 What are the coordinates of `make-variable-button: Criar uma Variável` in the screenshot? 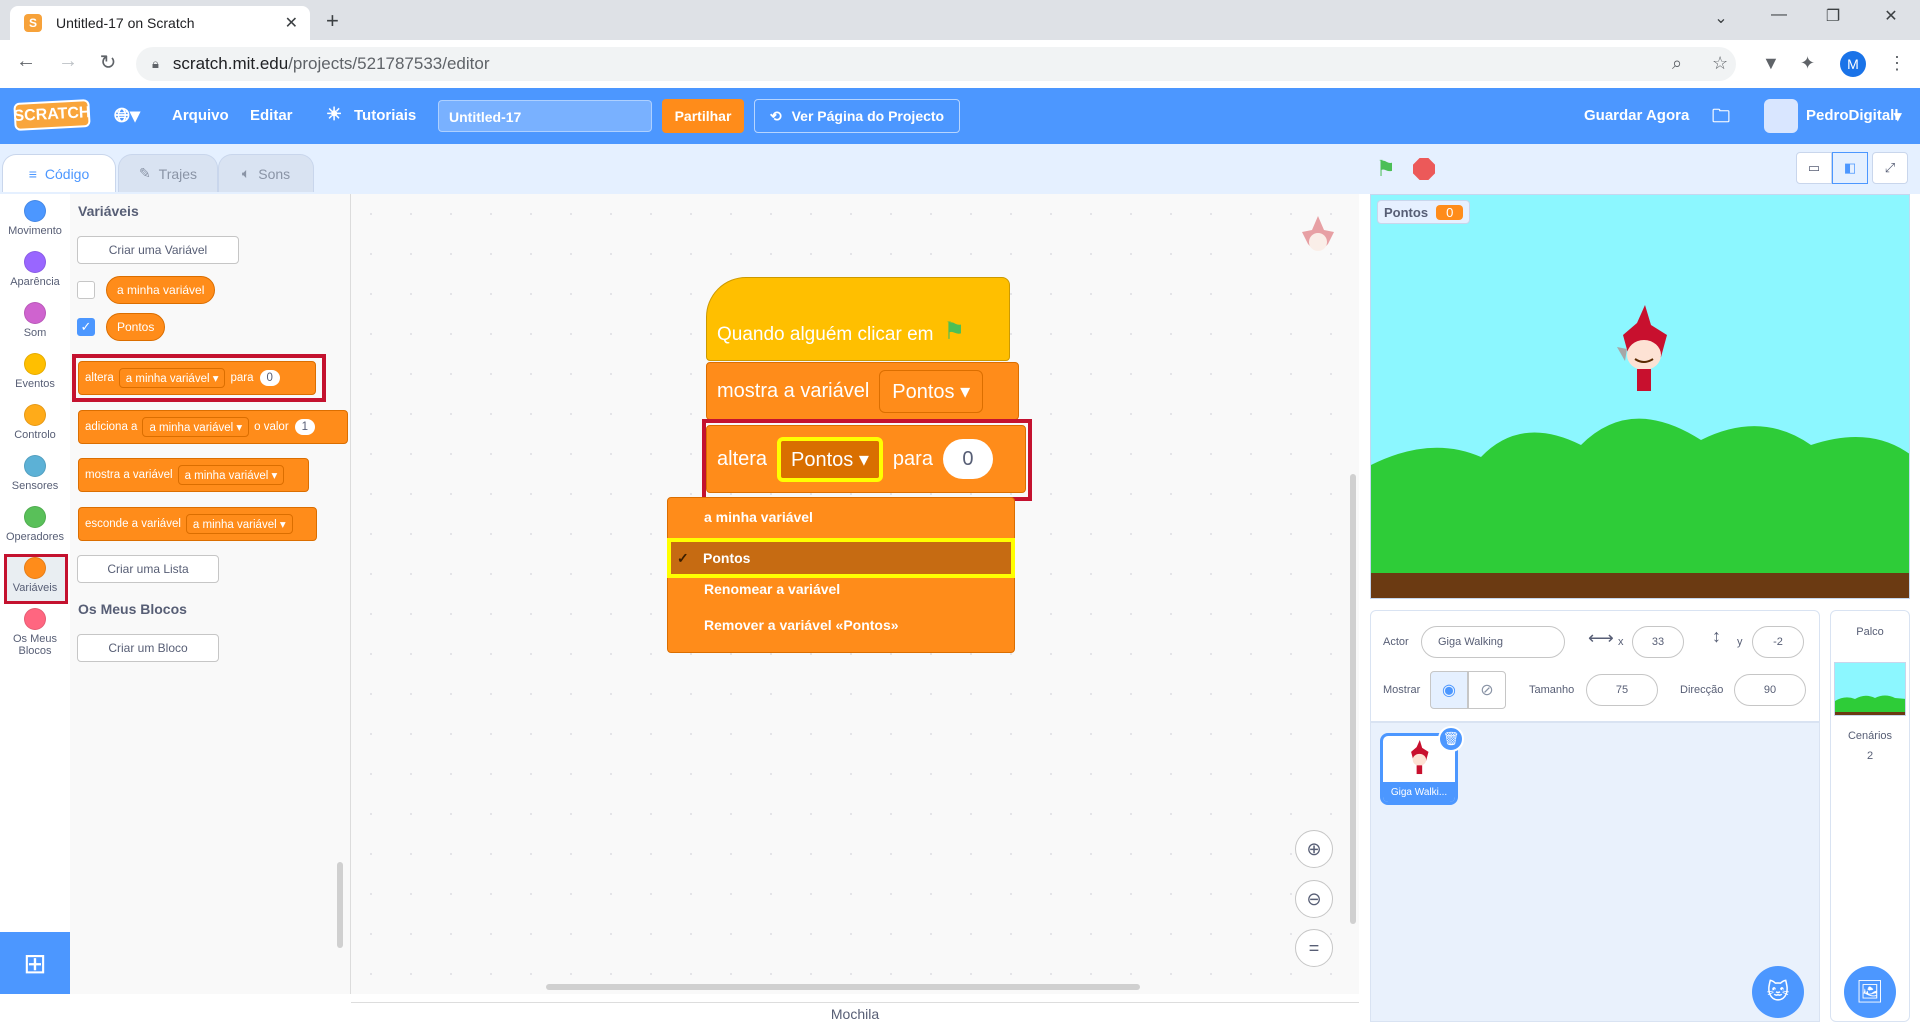 It's located at (158, 250).